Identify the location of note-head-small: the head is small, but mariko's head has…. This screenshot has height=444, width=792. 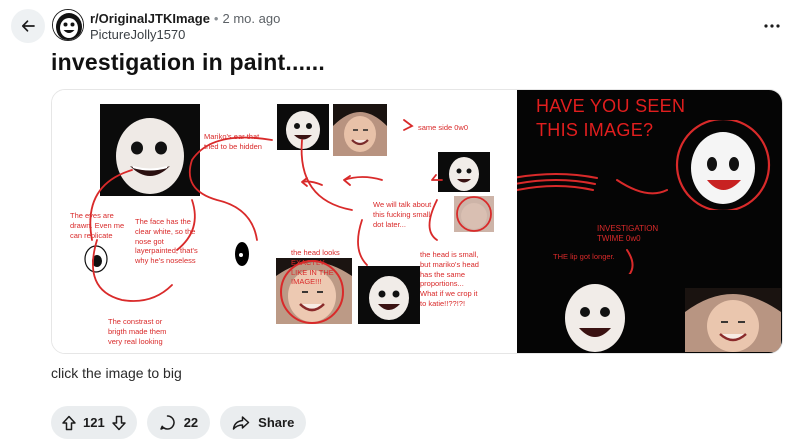
(449, 279).